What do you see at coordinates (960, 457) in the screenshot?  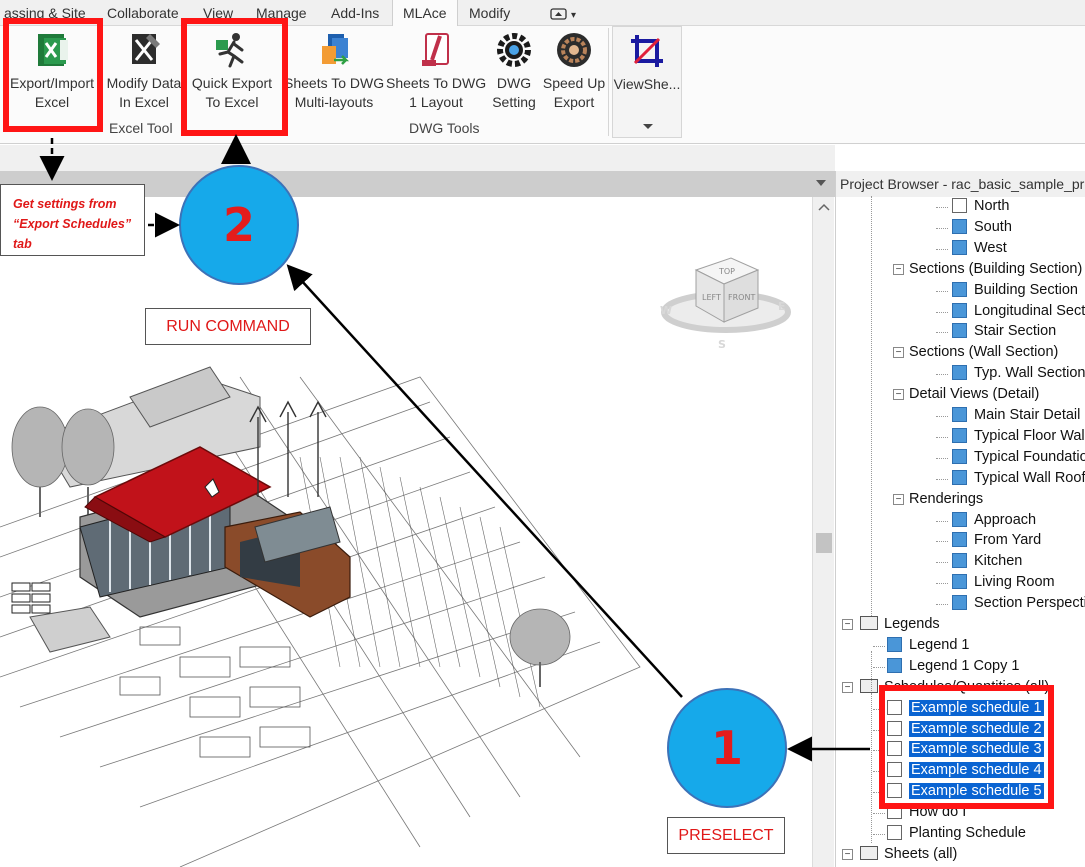 I see `tree-item-typical-foundation-det: Typical Foundation Det` at bounding box center [960, 457].